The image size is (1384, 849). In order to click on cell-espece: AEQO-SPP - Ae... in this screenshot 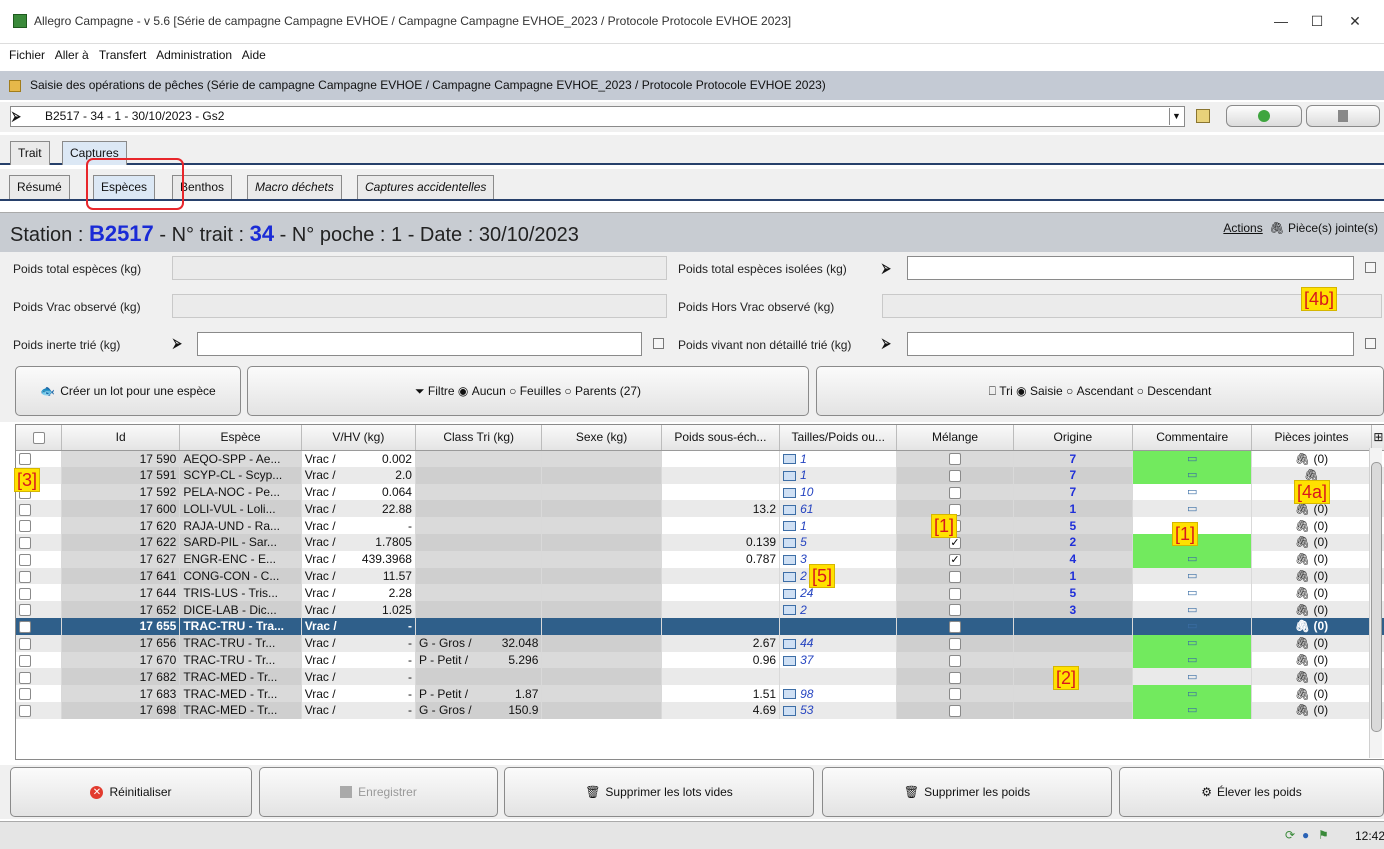, I will do `click(240, 458)`.